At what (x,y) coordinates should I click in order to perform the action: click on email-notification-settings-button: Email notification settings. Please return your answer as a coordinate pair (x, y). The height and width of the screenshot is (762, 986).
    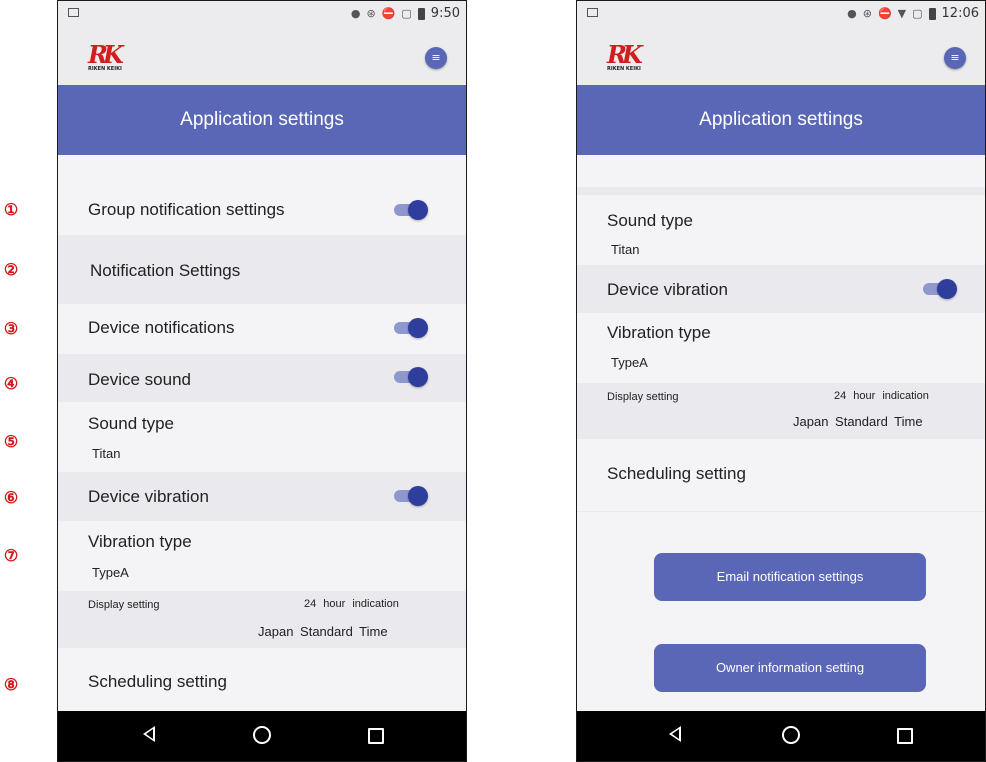
    Looking at the image, I should click on (790, 577).